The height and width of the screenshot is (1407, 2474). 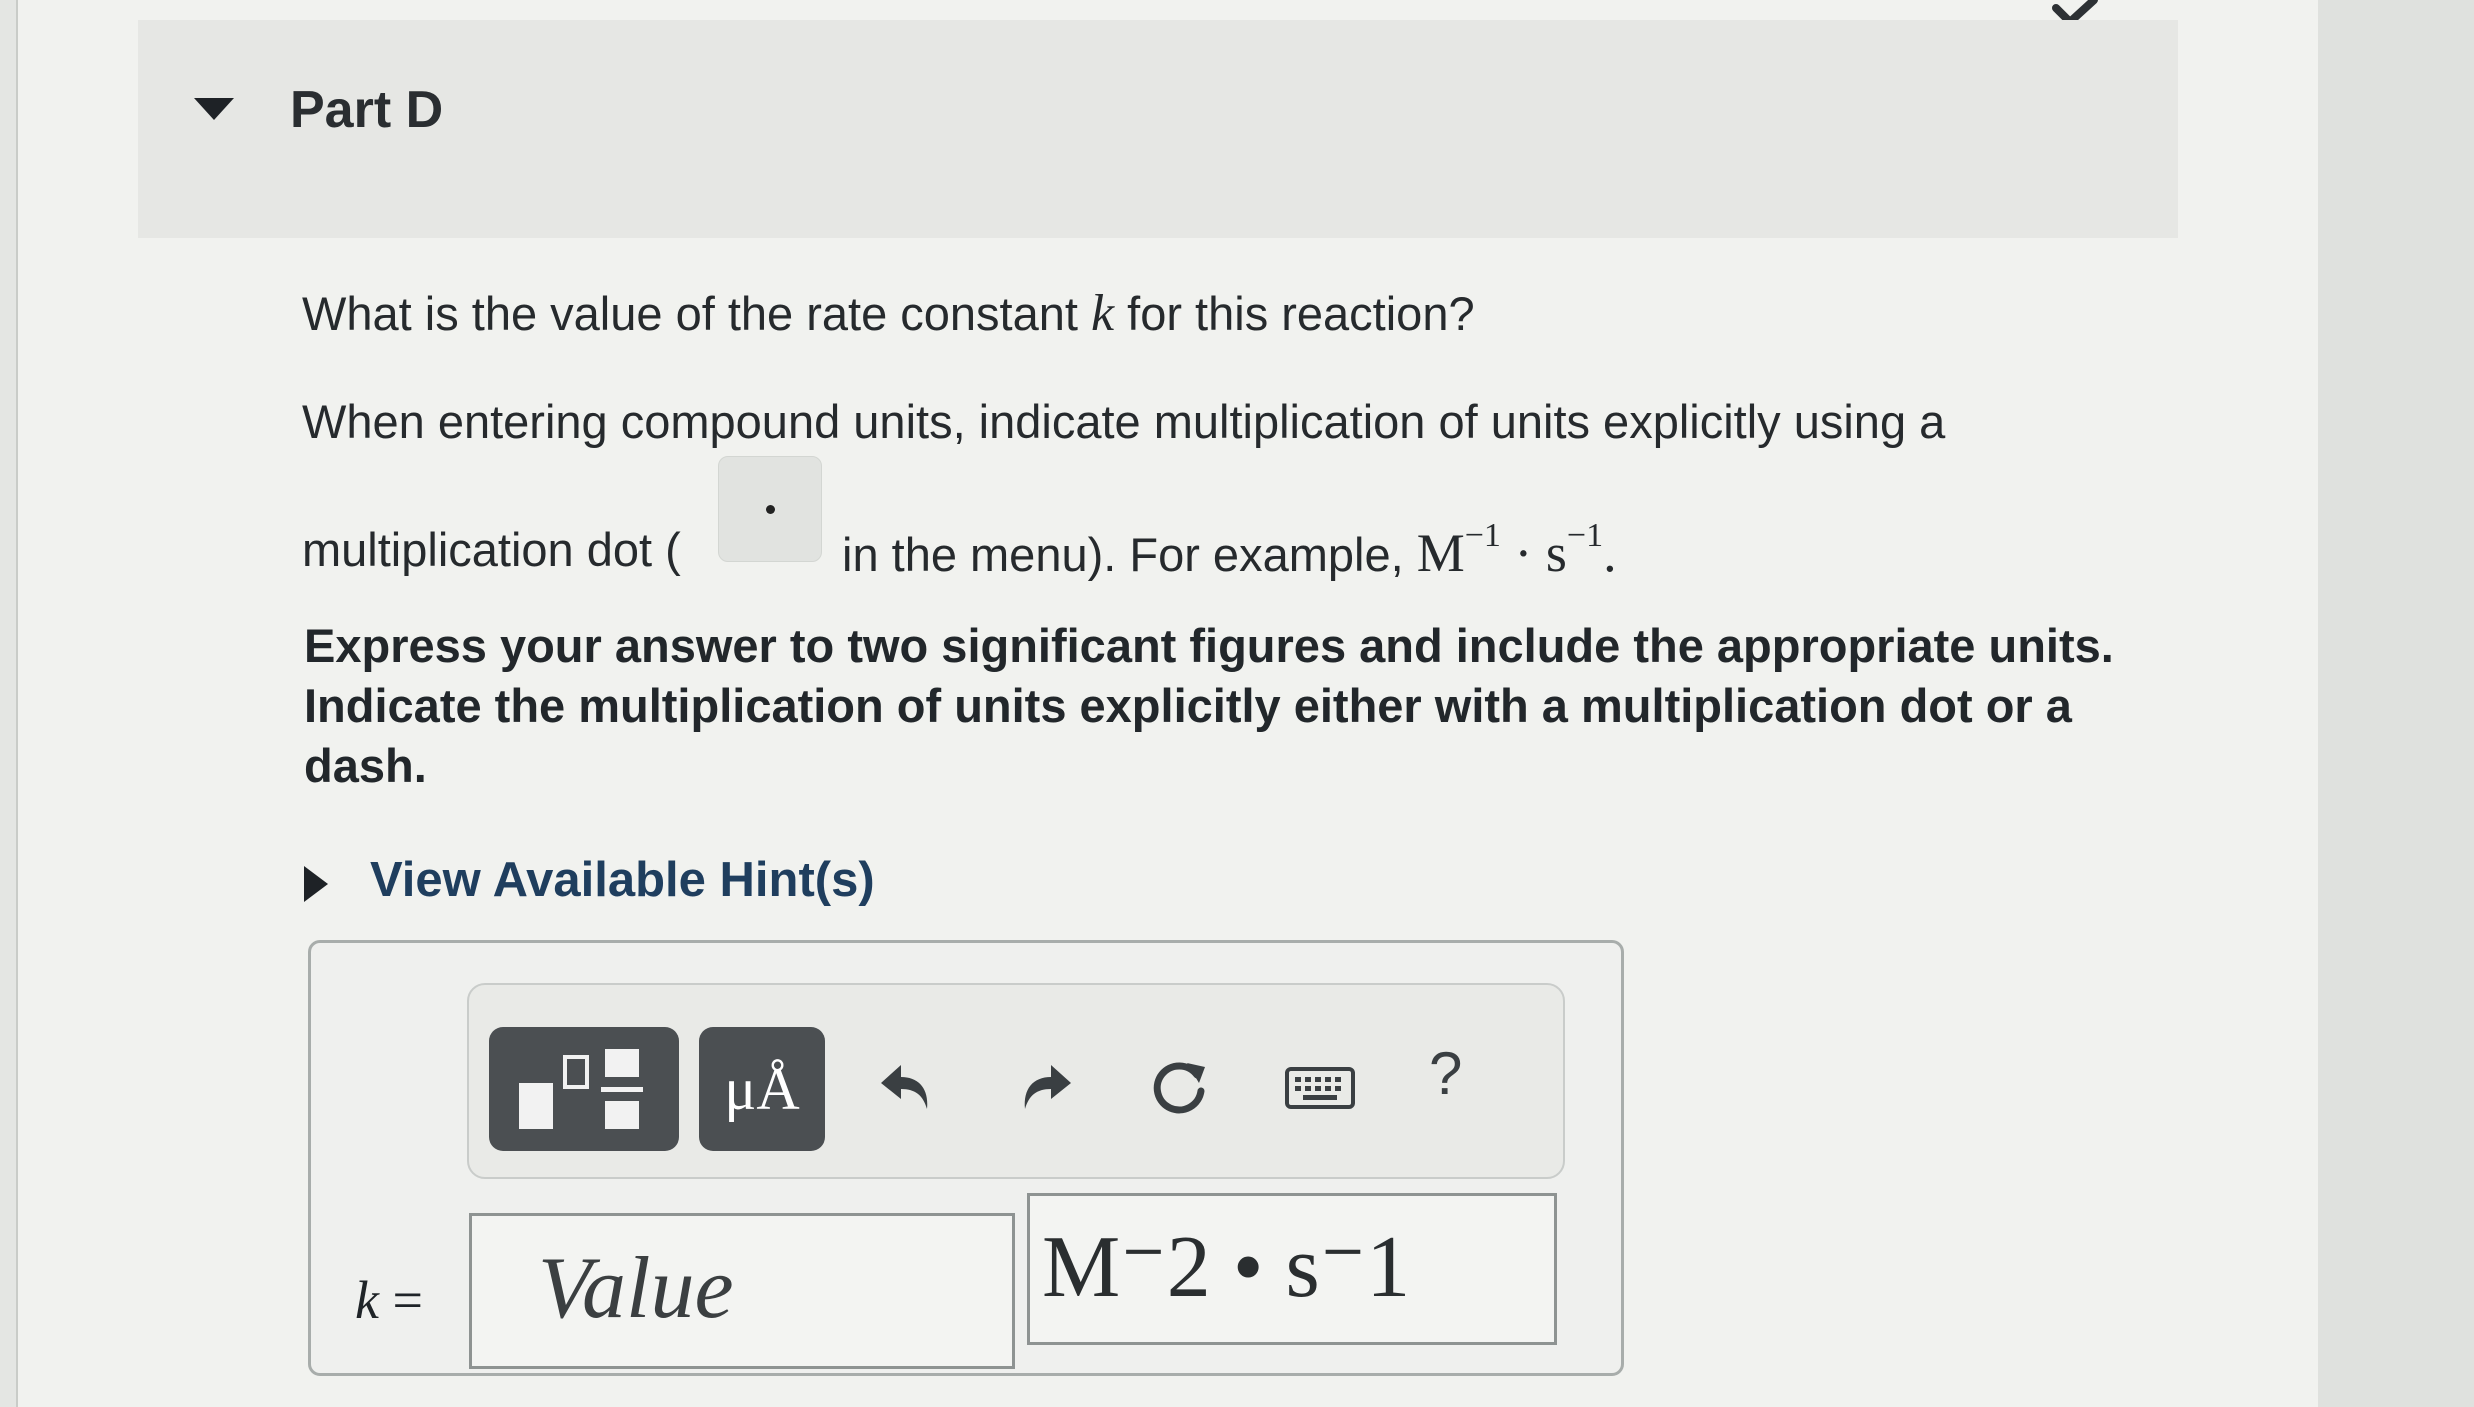 I want to click on instruction-example-lead: in the menu). For example,, so click(x=1129, y=554).